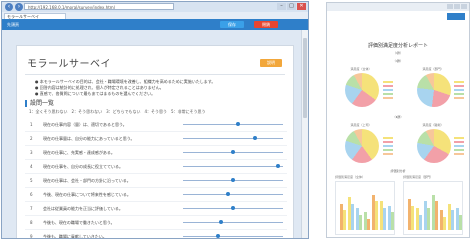  I want to click on close-button: 閉鎖, so click(266, 24).